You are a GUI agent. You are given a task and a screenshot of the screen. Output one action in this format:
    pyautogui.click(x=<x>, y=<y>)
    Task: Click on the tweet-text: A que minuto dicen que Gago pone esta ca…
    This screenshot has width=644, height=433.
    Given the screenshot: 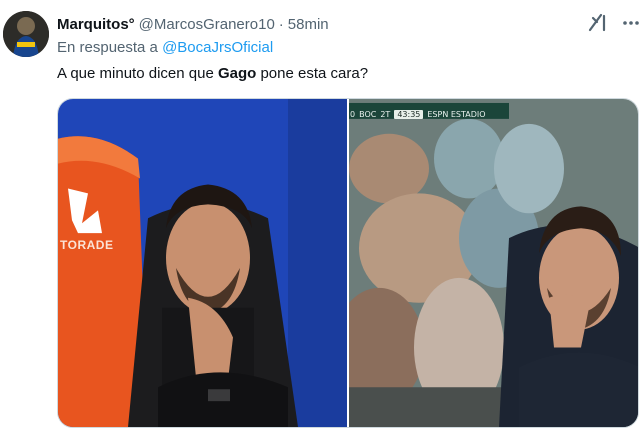 What is the action you would take?
    pyautogui.click(x=212, y=73)
    